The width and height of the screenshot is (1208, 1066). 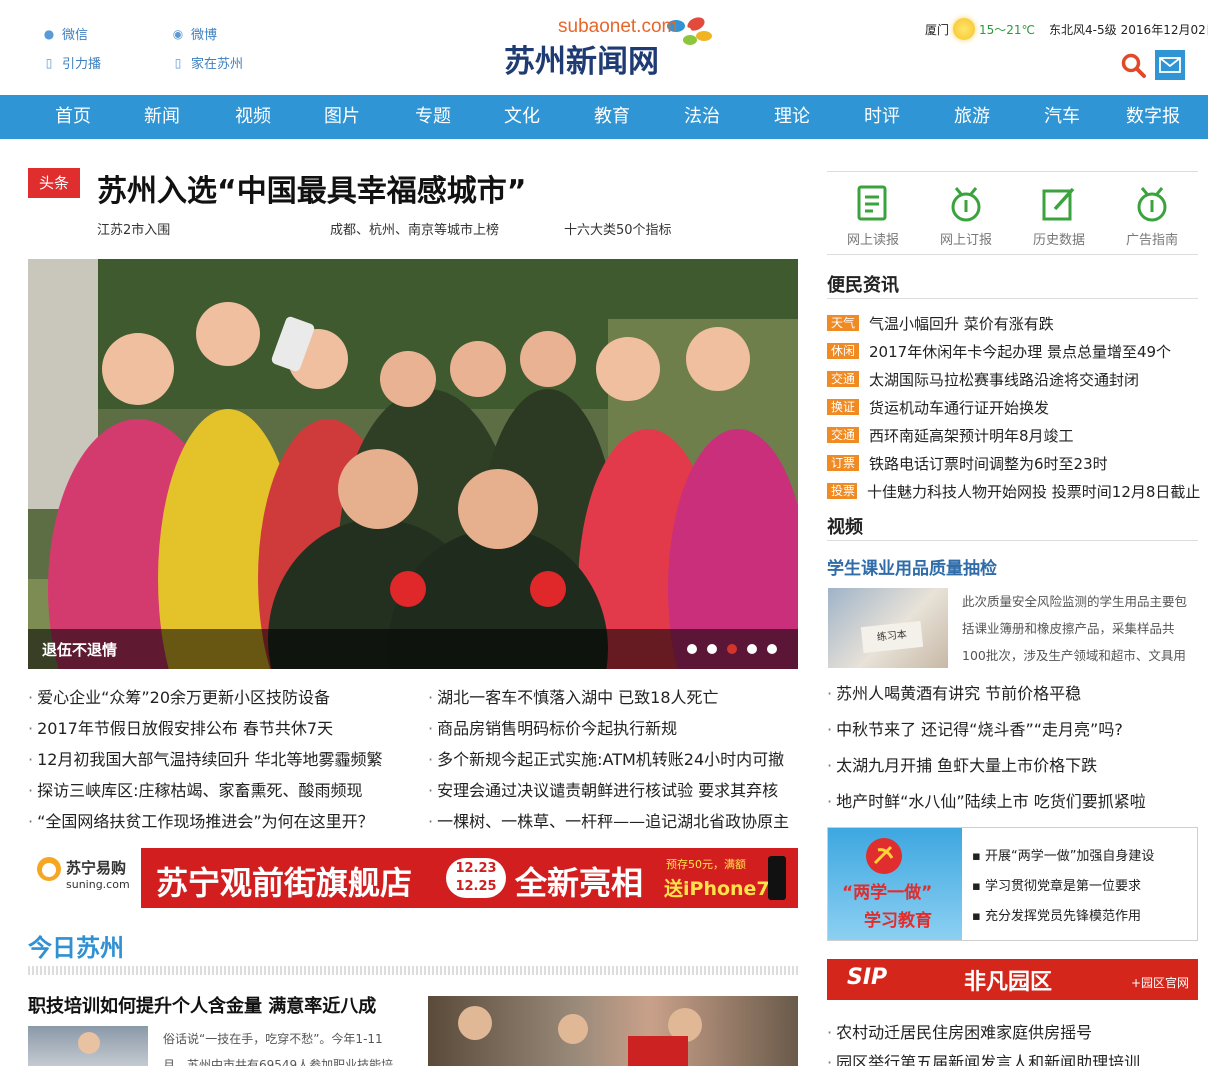 What do you see at coordinates (133, 228) in the screenshot?
I see `headline-sub-1: 江苏2市入围` at bounding box center [133, 228].